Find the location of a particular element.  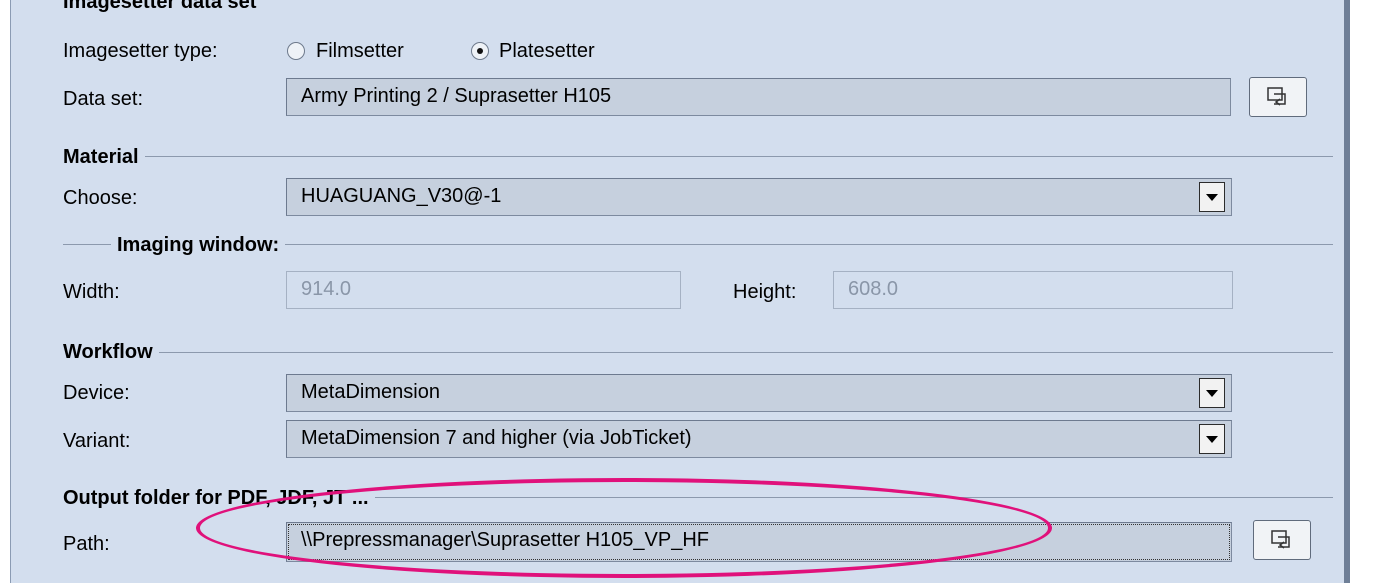

width-field: 914.0 is located at coordinates (483, 290).